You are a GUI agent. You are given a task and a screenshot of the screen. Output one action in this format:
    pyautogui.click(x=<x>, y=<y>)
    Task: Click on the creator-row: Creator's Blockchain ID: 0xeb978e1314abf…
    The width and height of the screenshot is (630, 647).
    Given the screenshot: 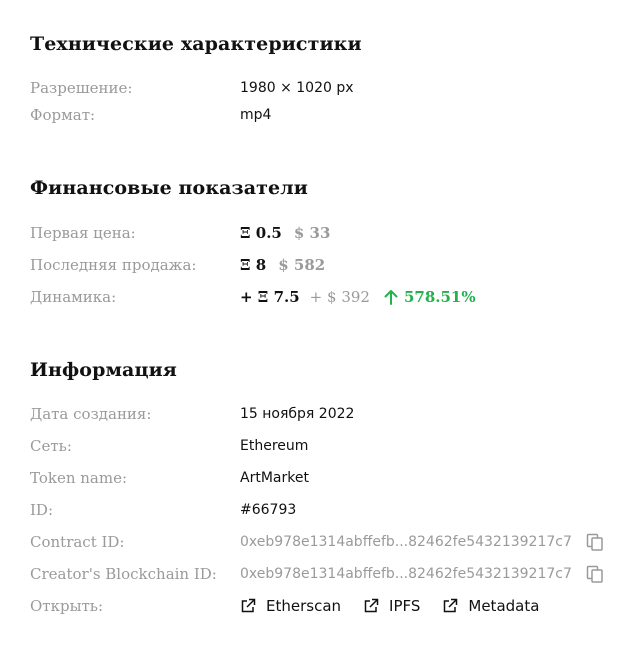 What is the action you would take?
    pyautogui.click(x=320, y=574)
    